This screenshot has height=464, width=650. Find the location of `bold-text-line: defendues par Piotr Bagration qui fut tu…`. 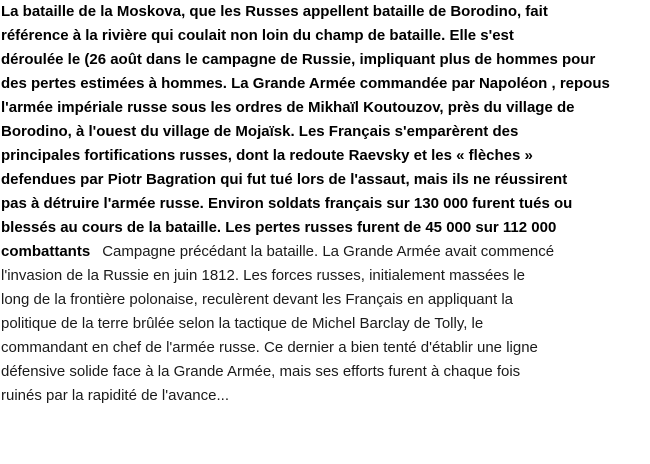

bold-text-line: defendues par Piotr Bagration qui fut tu… is located at coordinates (284, 179).